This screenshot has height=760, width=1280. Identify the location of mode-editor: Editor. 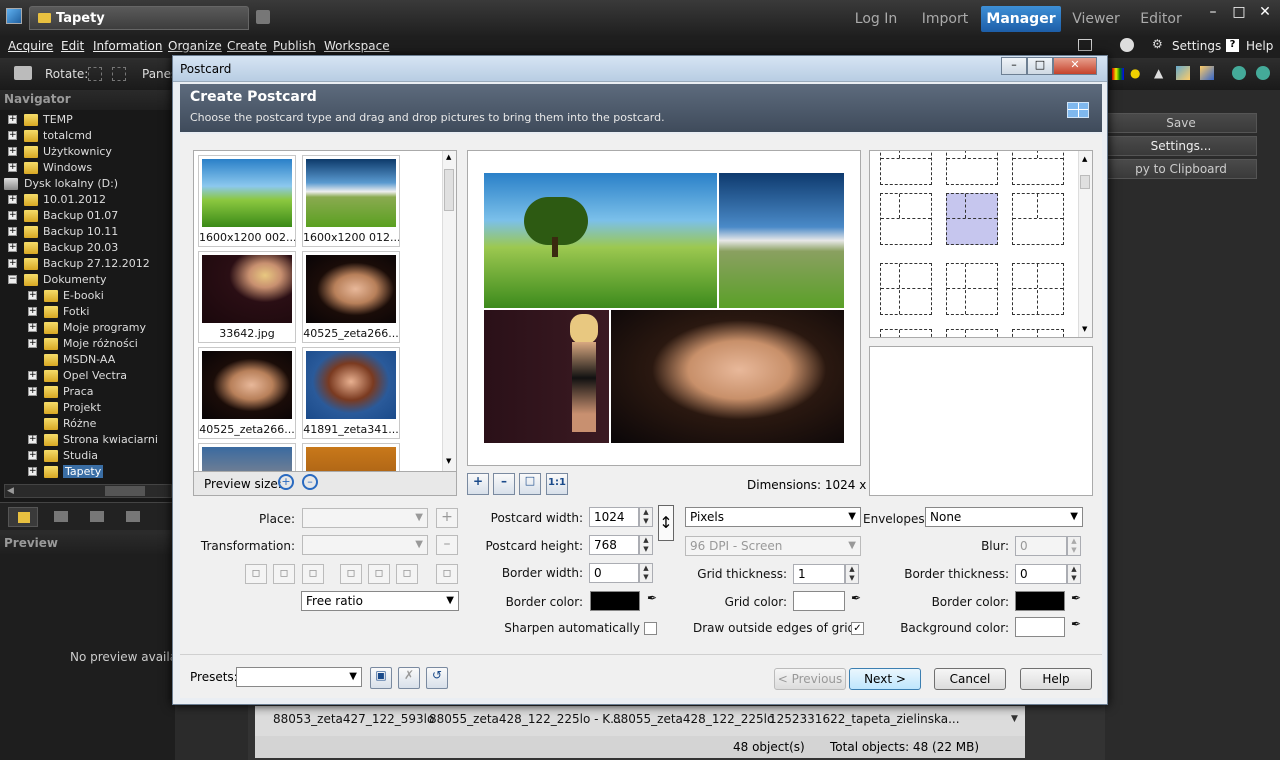
(1161, 19).